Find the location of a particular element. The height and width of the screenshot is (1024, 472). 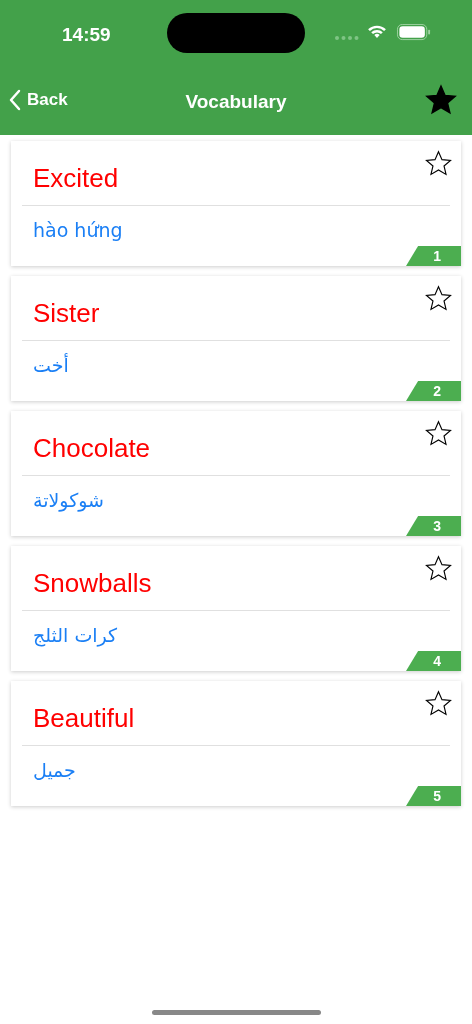

index-badge: 1 is located at coordinates (433, 256).